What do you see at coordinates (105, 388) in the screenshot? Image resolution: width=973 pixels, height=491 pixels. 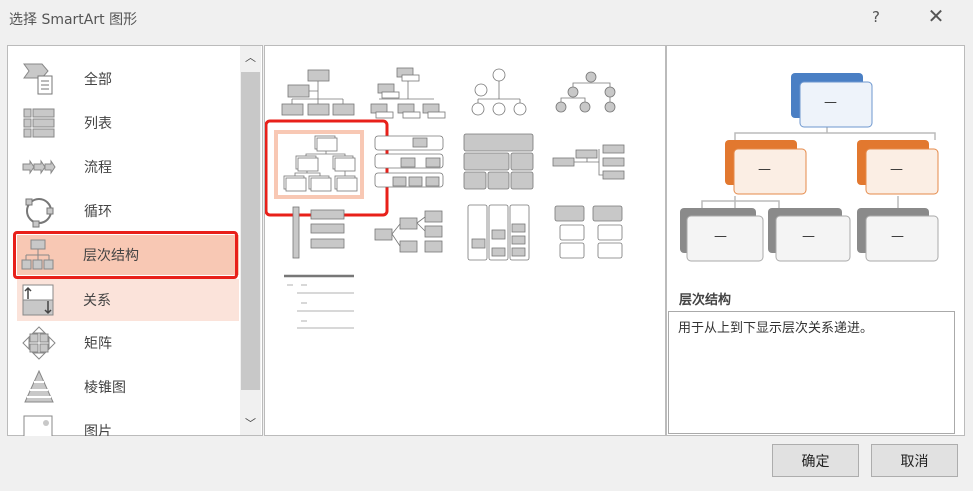 I see `category-label: 棱锥图` at bounding box center [105, 388].